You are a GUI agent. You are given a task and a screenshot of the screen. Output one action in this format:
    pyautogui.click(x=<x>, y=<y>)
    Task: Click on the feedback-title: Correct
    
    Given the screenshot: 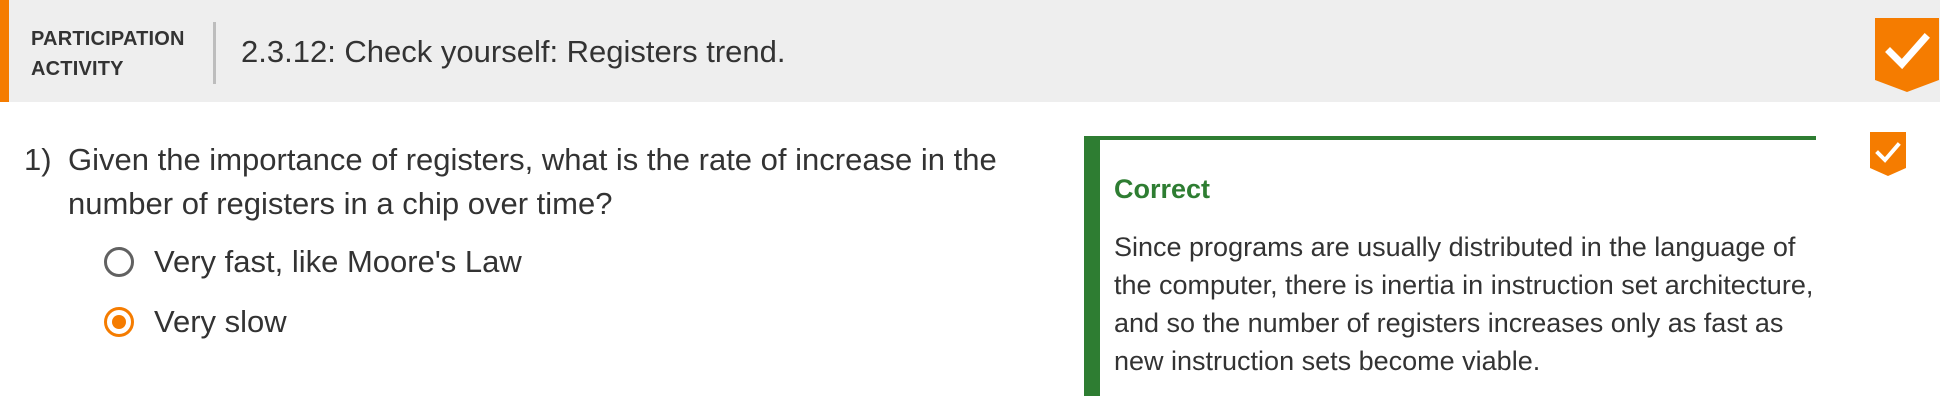 What is the action you would take?
    pyautogui.click(x=1162, y=189)
    